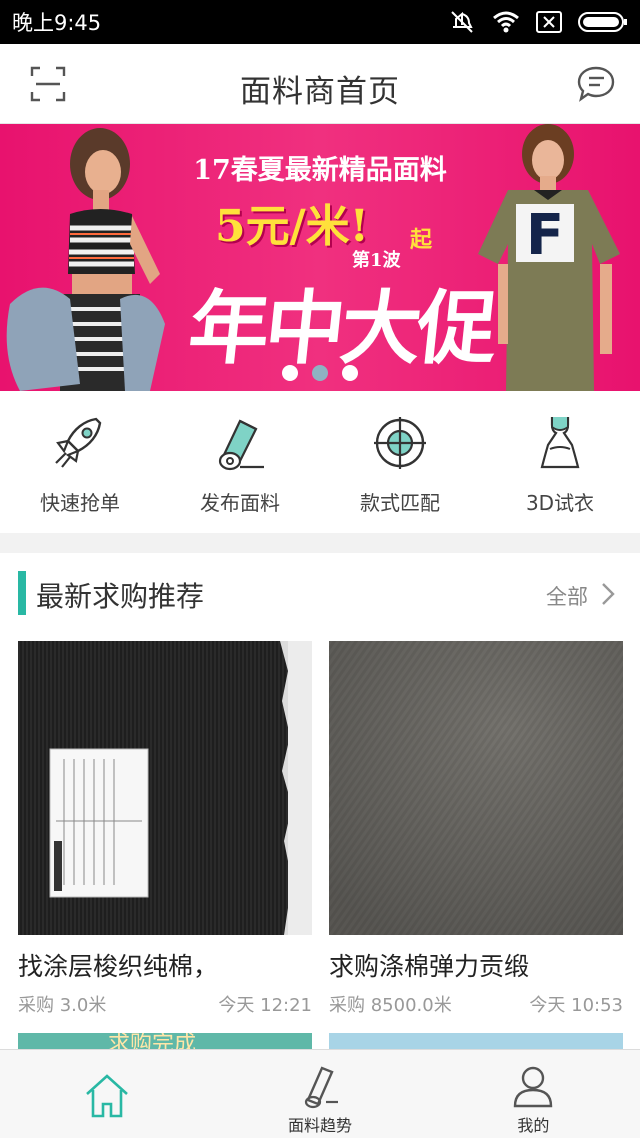 The width and height of the screenshot is (640, 1138). I want to click on tab-mine: 我的, so click(533, 1094).